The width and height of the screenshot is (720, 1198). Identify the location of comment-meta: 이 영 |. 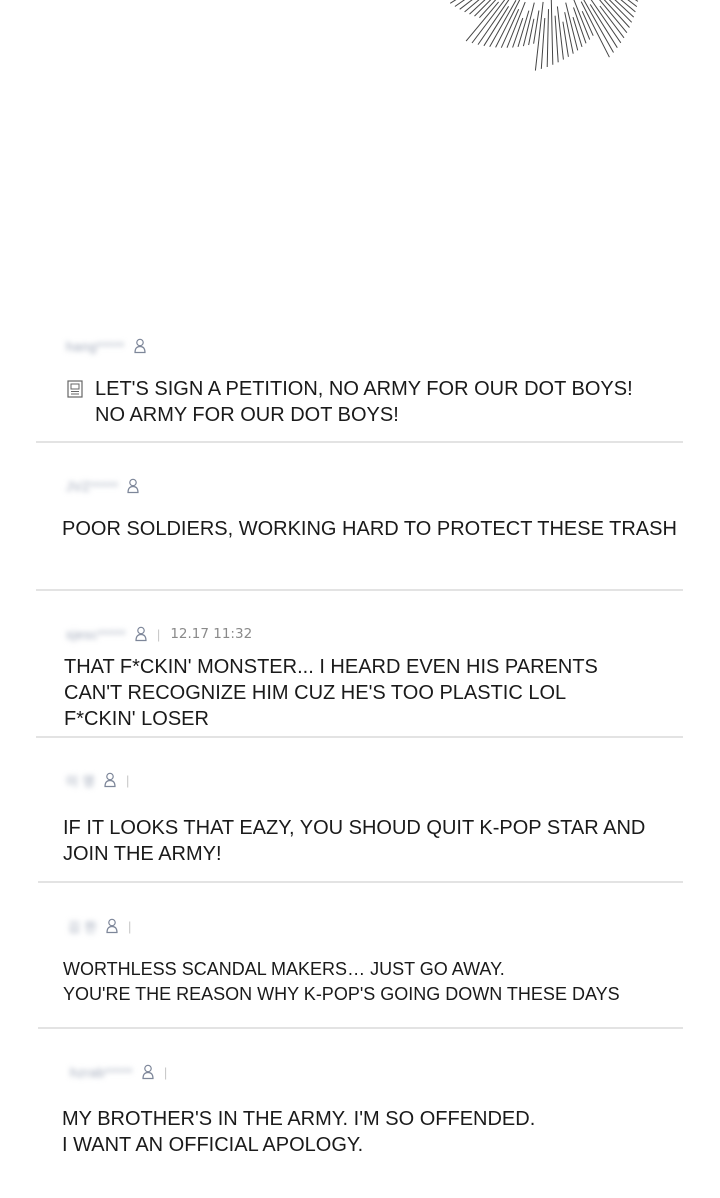
(97, 780).